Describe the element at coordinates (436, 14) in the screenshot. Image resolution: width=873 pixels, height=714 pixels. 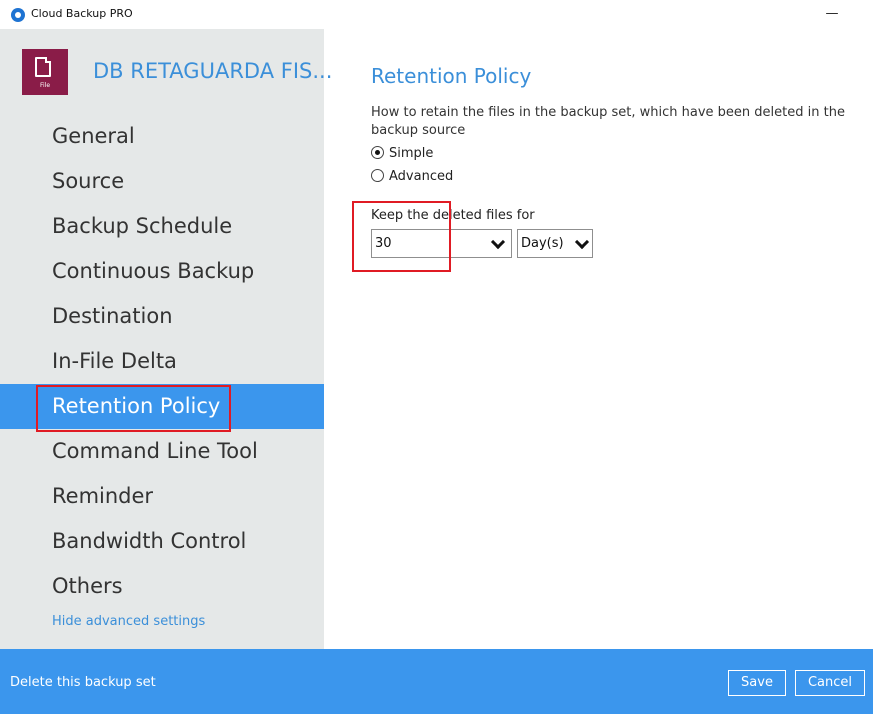
I see `title-bar: Cloud Backup PRO —` at that location.